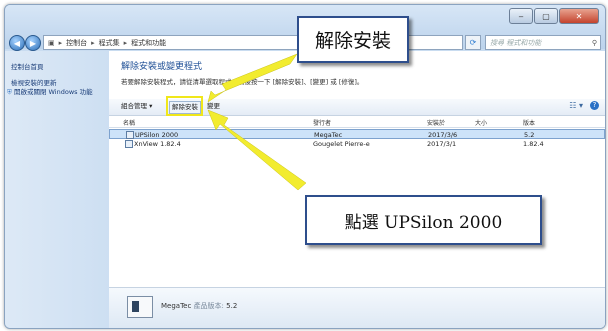  What do you see at coordinates (140, 307) in the screenshot?
I see `program-icon` at bounding box center [140, 307].